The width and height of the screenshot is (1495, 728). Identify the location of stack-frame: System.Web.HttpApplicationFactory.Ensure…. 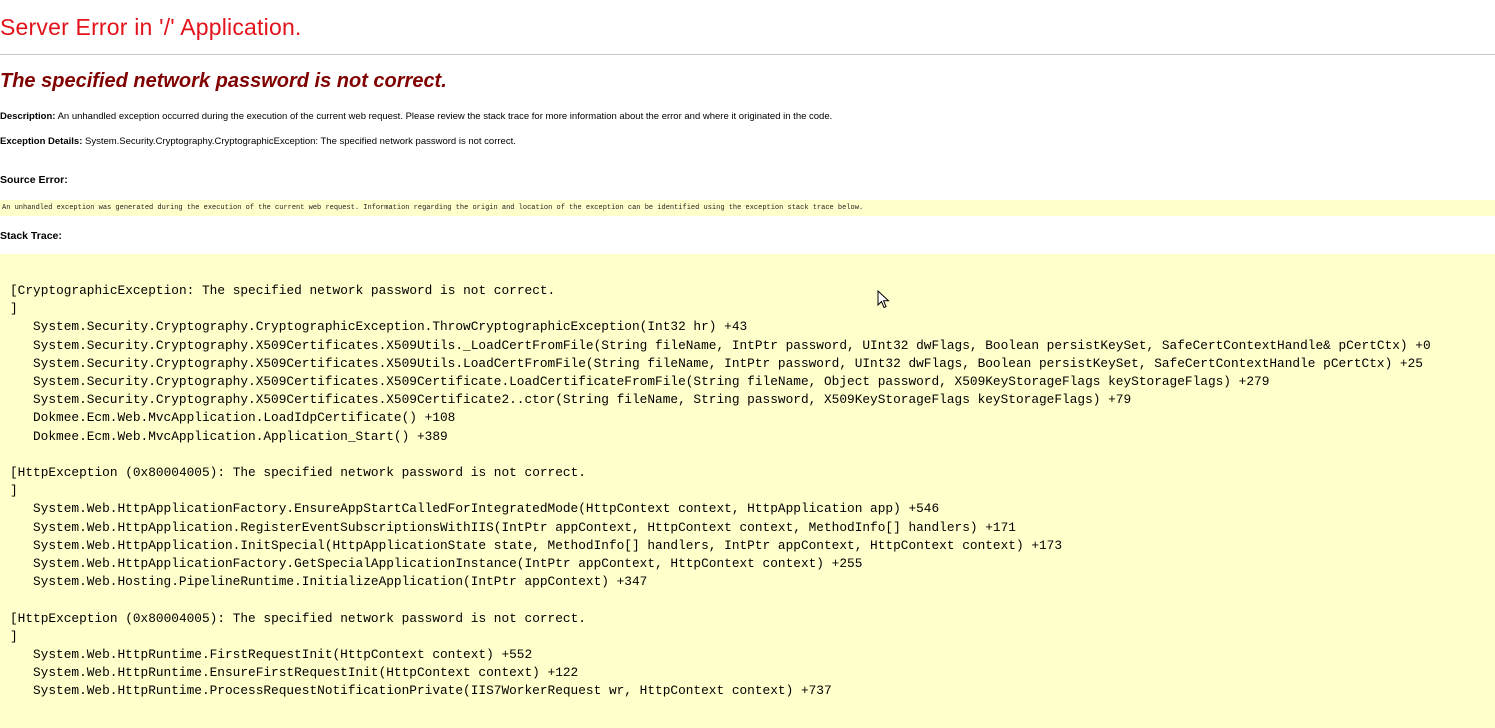
(486, 509).